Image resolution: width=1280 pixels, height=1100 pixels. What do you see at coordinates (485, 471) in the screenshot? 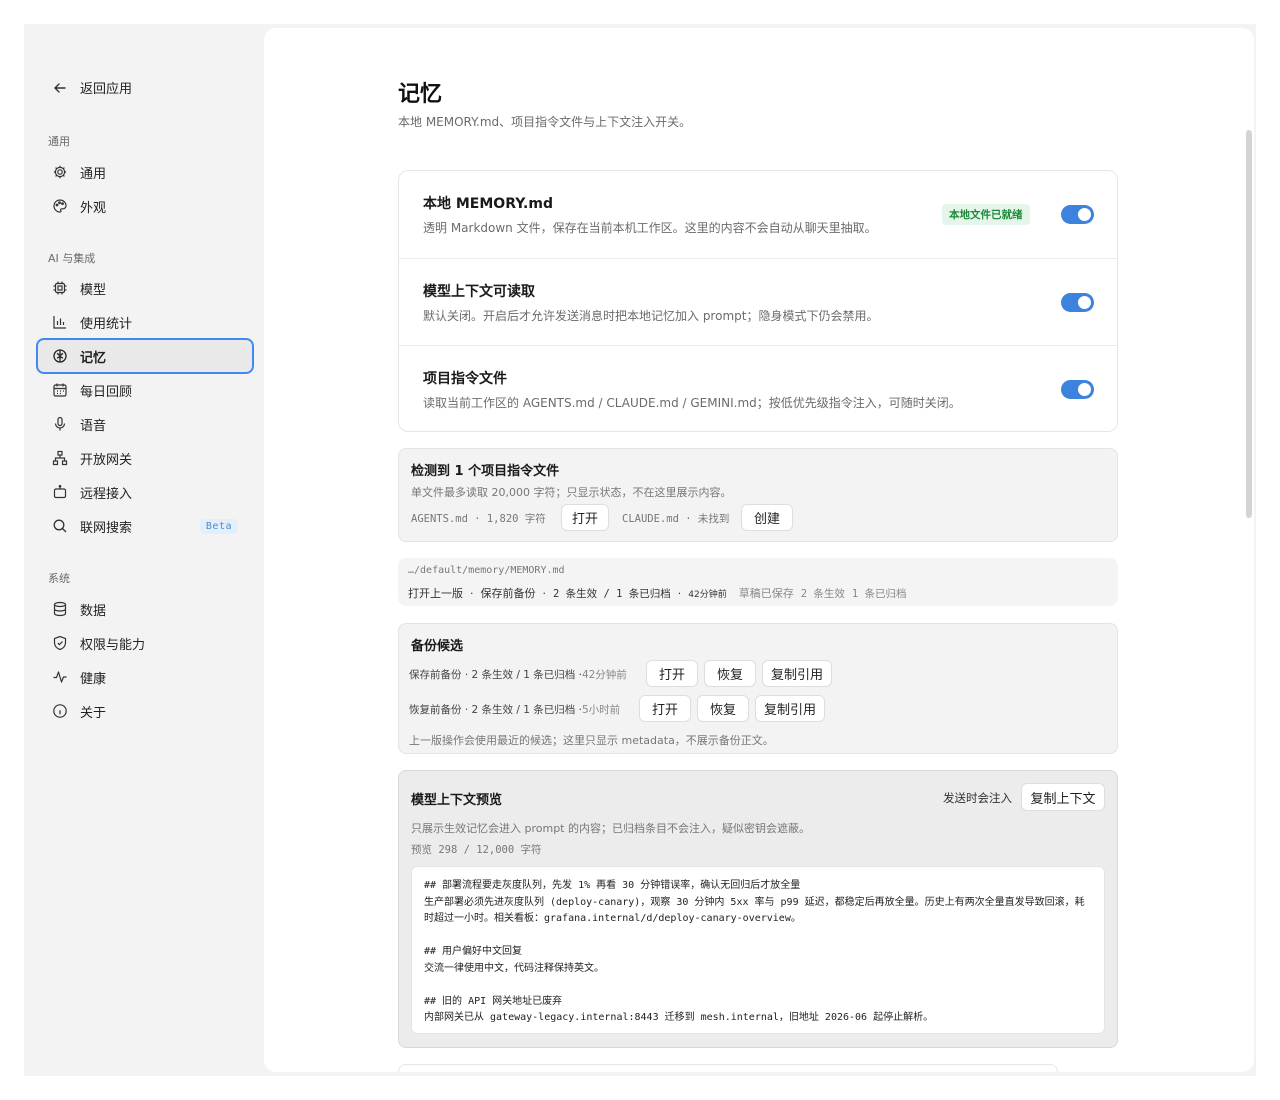
I see `panel-title: 检测到 1 个项目指令文件` at bounding box center [485, 471].